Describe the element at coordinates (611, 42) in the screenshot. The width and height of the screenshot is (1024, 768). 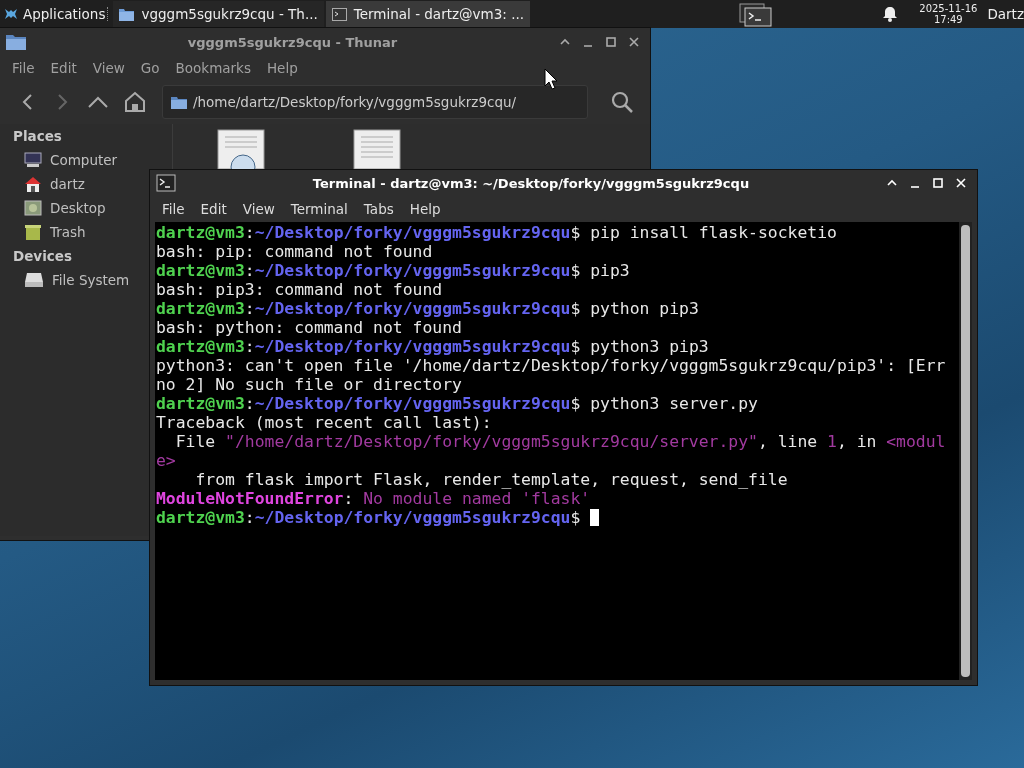
I see `maximize-icon` at that location.